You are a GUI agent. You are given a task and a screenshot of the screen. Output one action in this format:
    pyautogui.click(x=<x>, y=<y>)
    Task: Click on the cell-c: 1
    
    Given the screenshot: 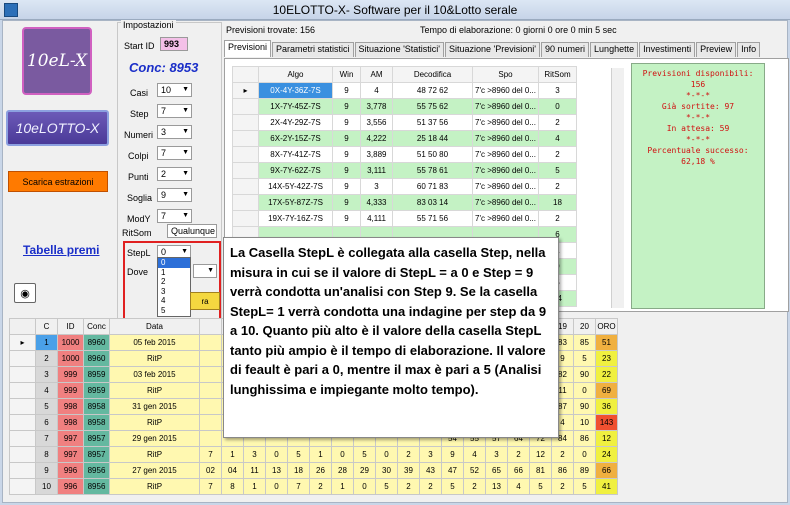 What is the action you would take?
    pyautogui.click(x=46, y=342)
    